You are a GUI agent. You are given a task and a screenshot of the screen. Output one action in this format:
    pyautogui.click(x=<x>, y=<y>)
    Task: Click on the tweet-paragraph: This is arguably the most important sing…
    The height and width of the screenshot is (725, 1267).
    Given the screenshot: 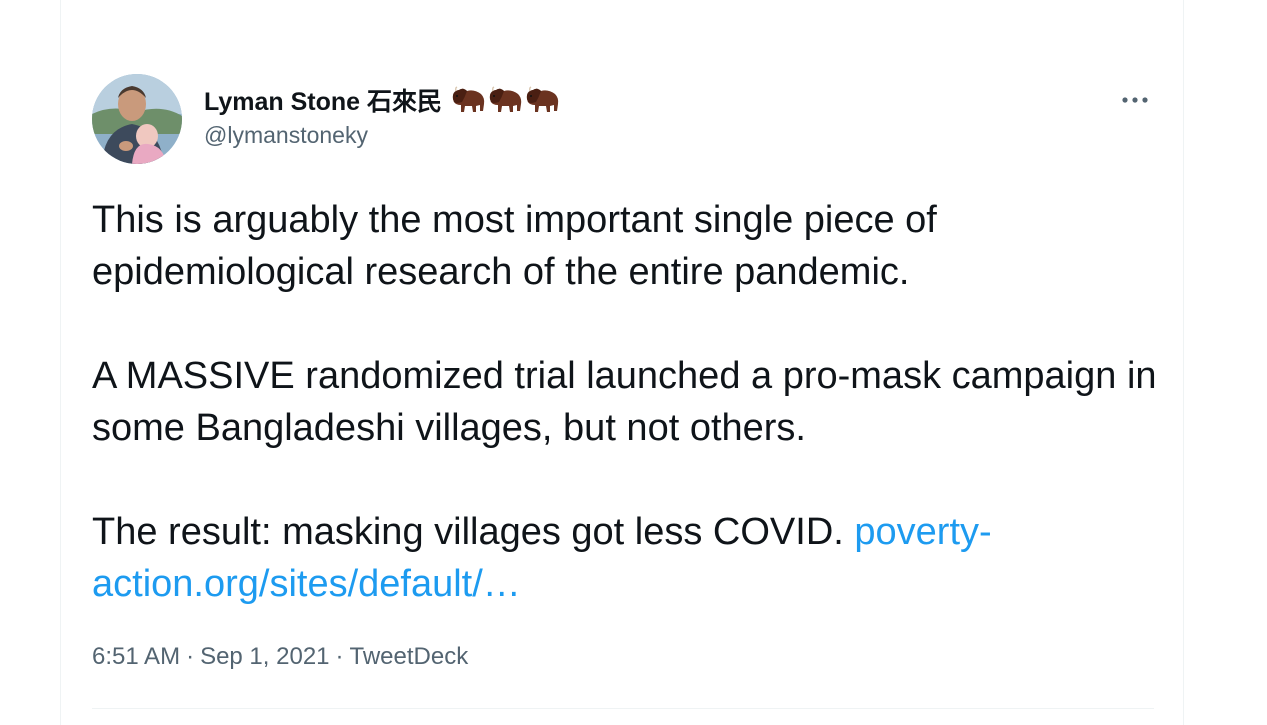 What is the action you would take?
    pyautogui.click(x=514, y=246)
    